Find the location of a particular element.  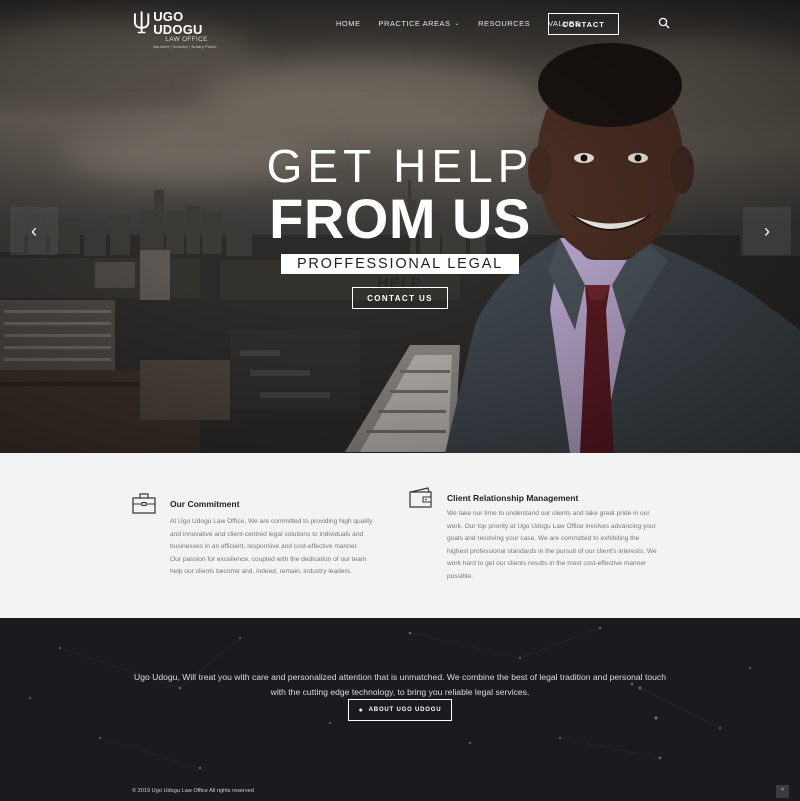

back-to-top-button: ^ is located at coordinates (782, 791).